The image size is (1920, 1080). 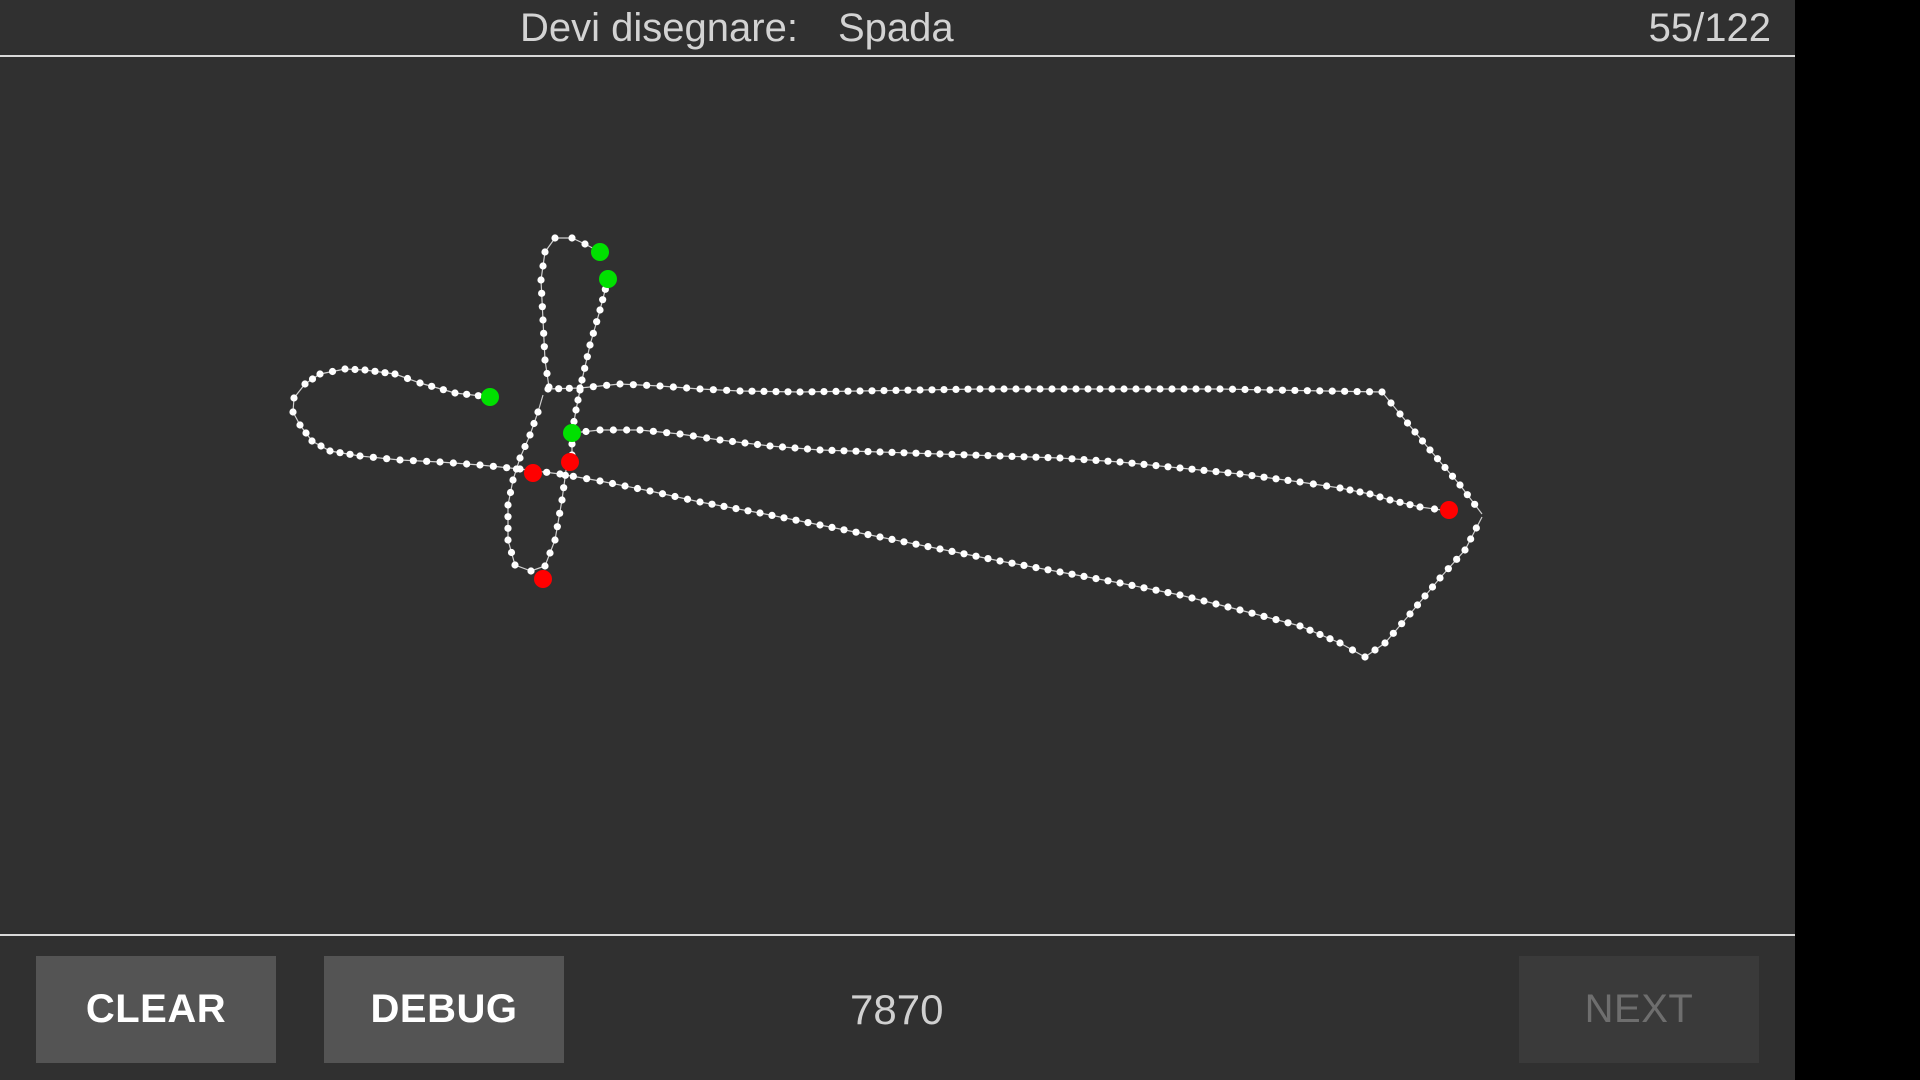 I want to click on drawing-counter: 55/122, so click(x=1709, y=28).